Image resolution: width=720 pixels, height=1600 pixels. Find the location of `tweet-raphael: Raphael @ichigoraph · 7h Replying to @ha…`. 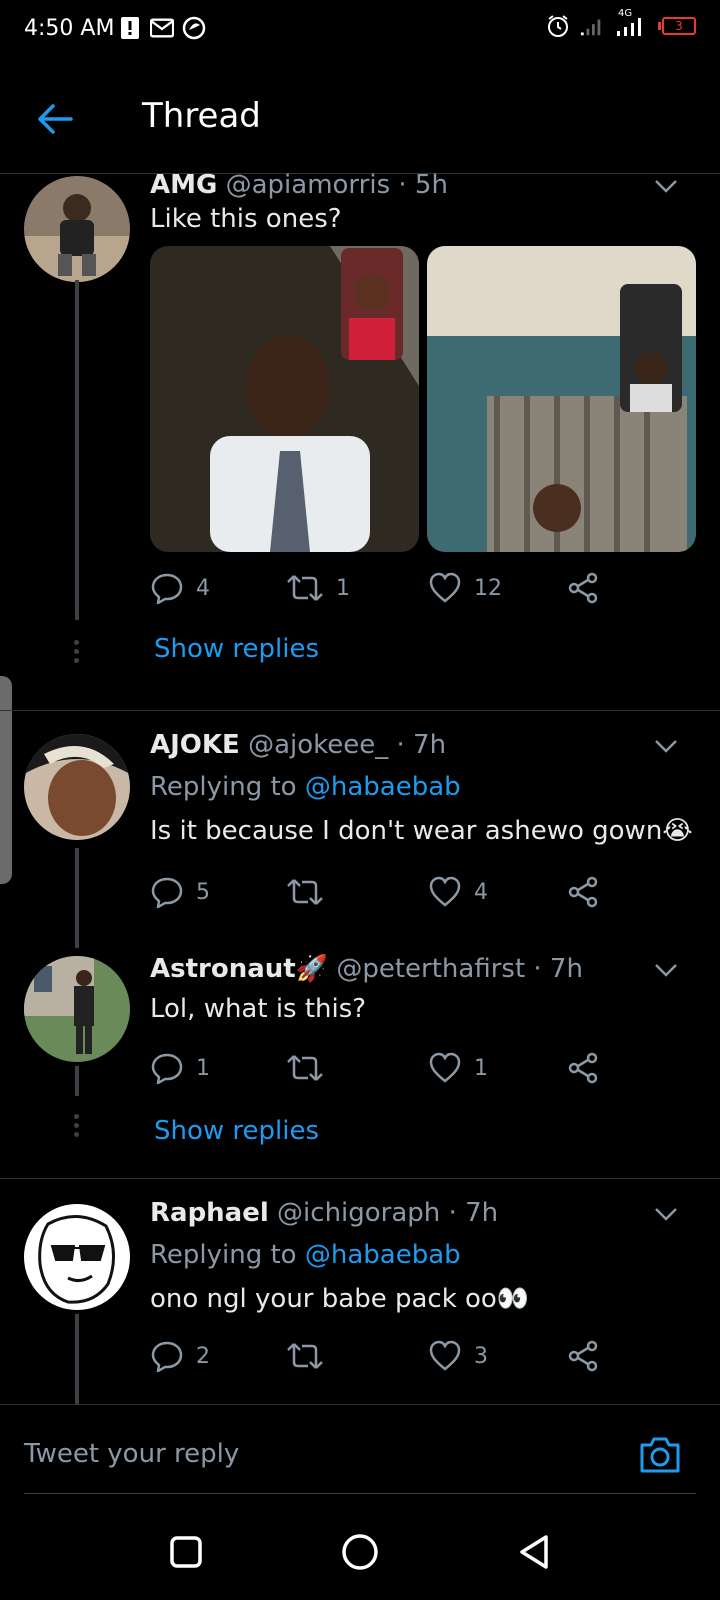

tweet-raphael: Raphael @ichigoraph · 7h Replying to @ha… is located at coordinates (360, 1301).